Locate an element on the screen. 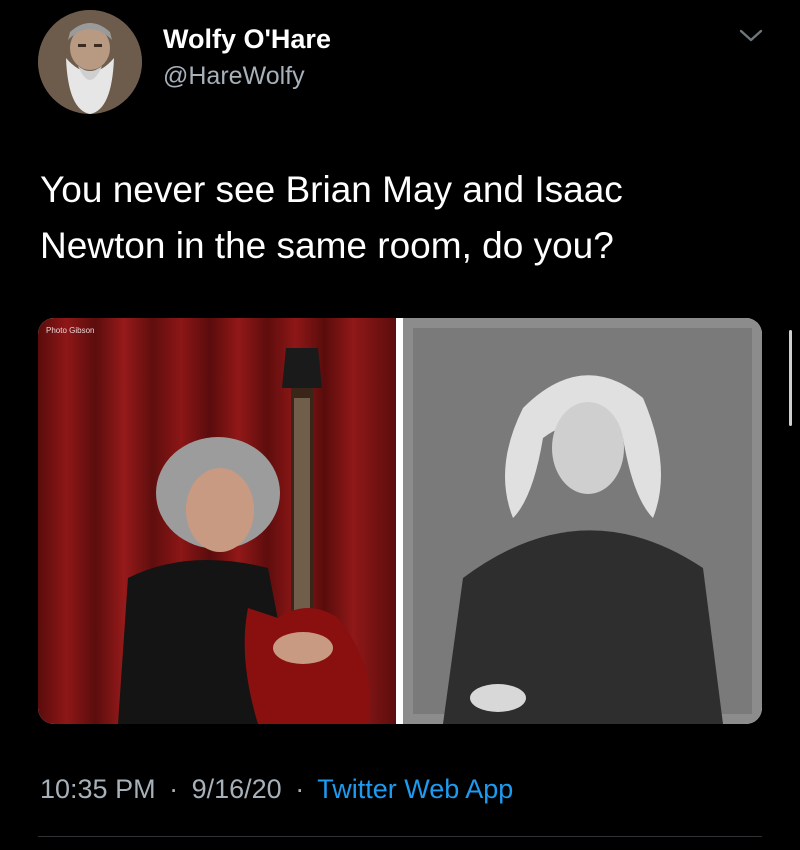 This screenshot has width=800, height=850. tweet-source-link: Twitter Web App is located at coordinates (415, 789).